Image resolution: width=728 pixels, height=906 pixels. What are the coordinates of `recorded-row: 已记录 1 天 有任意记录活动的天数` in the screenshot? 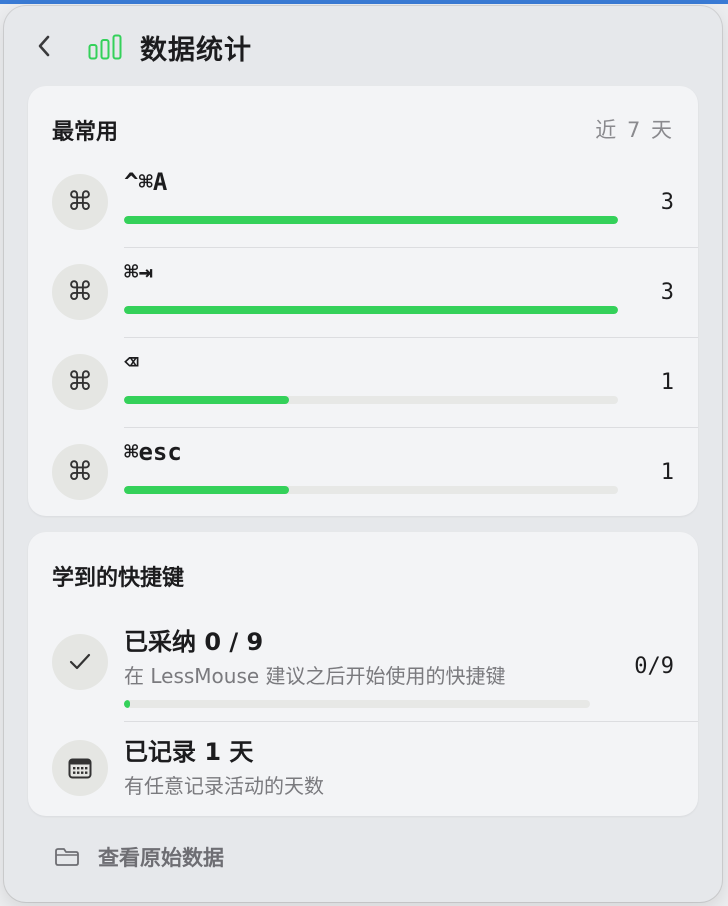 It's located at (363, 767).